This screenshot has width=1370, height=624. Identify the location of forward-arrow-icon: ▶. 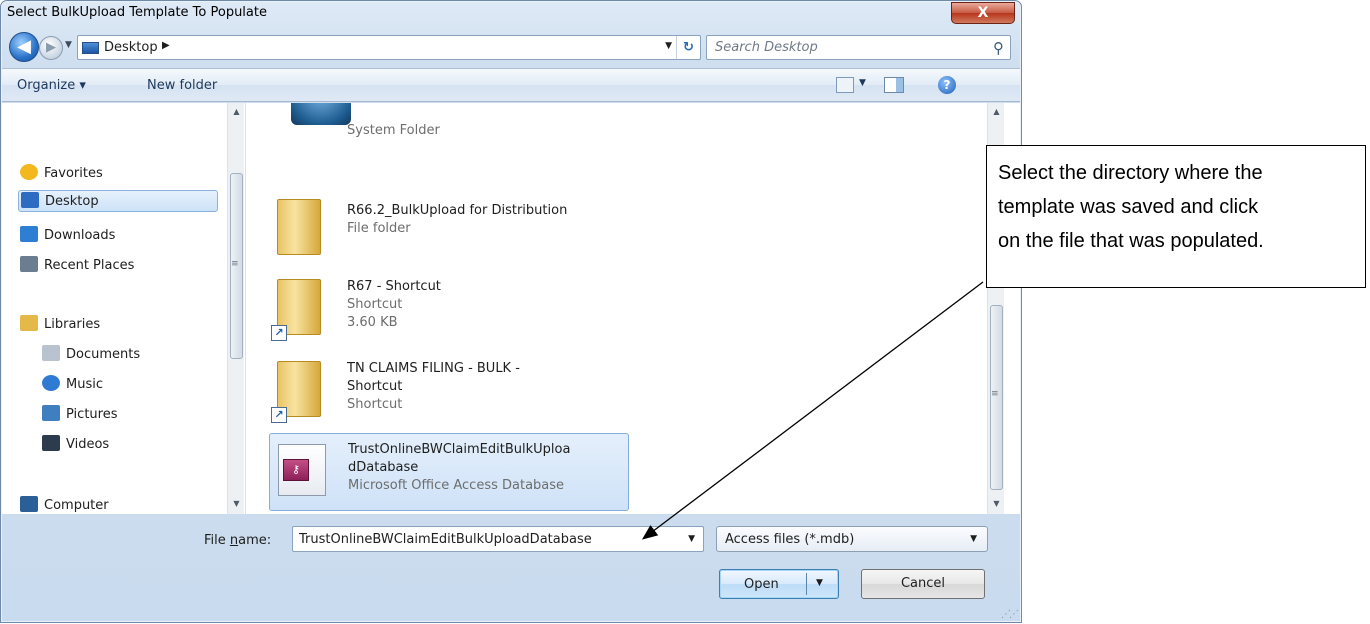
(51, 47).